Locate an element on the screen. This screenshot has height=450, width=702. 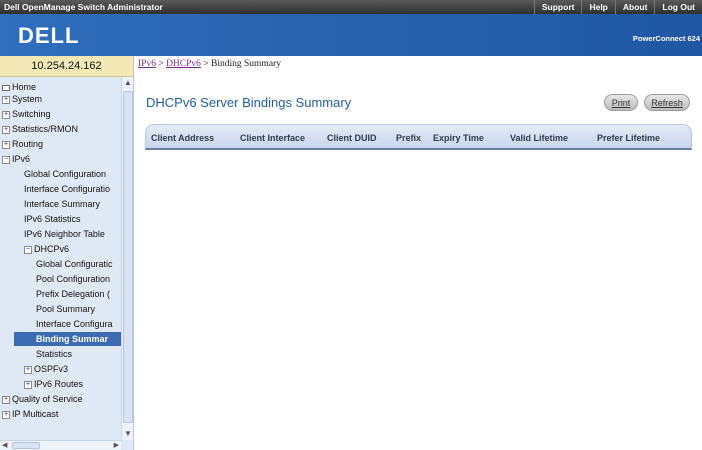
nav-item-ipv6-routes: + IPv6 Routes is located at coordinates (78, 384).